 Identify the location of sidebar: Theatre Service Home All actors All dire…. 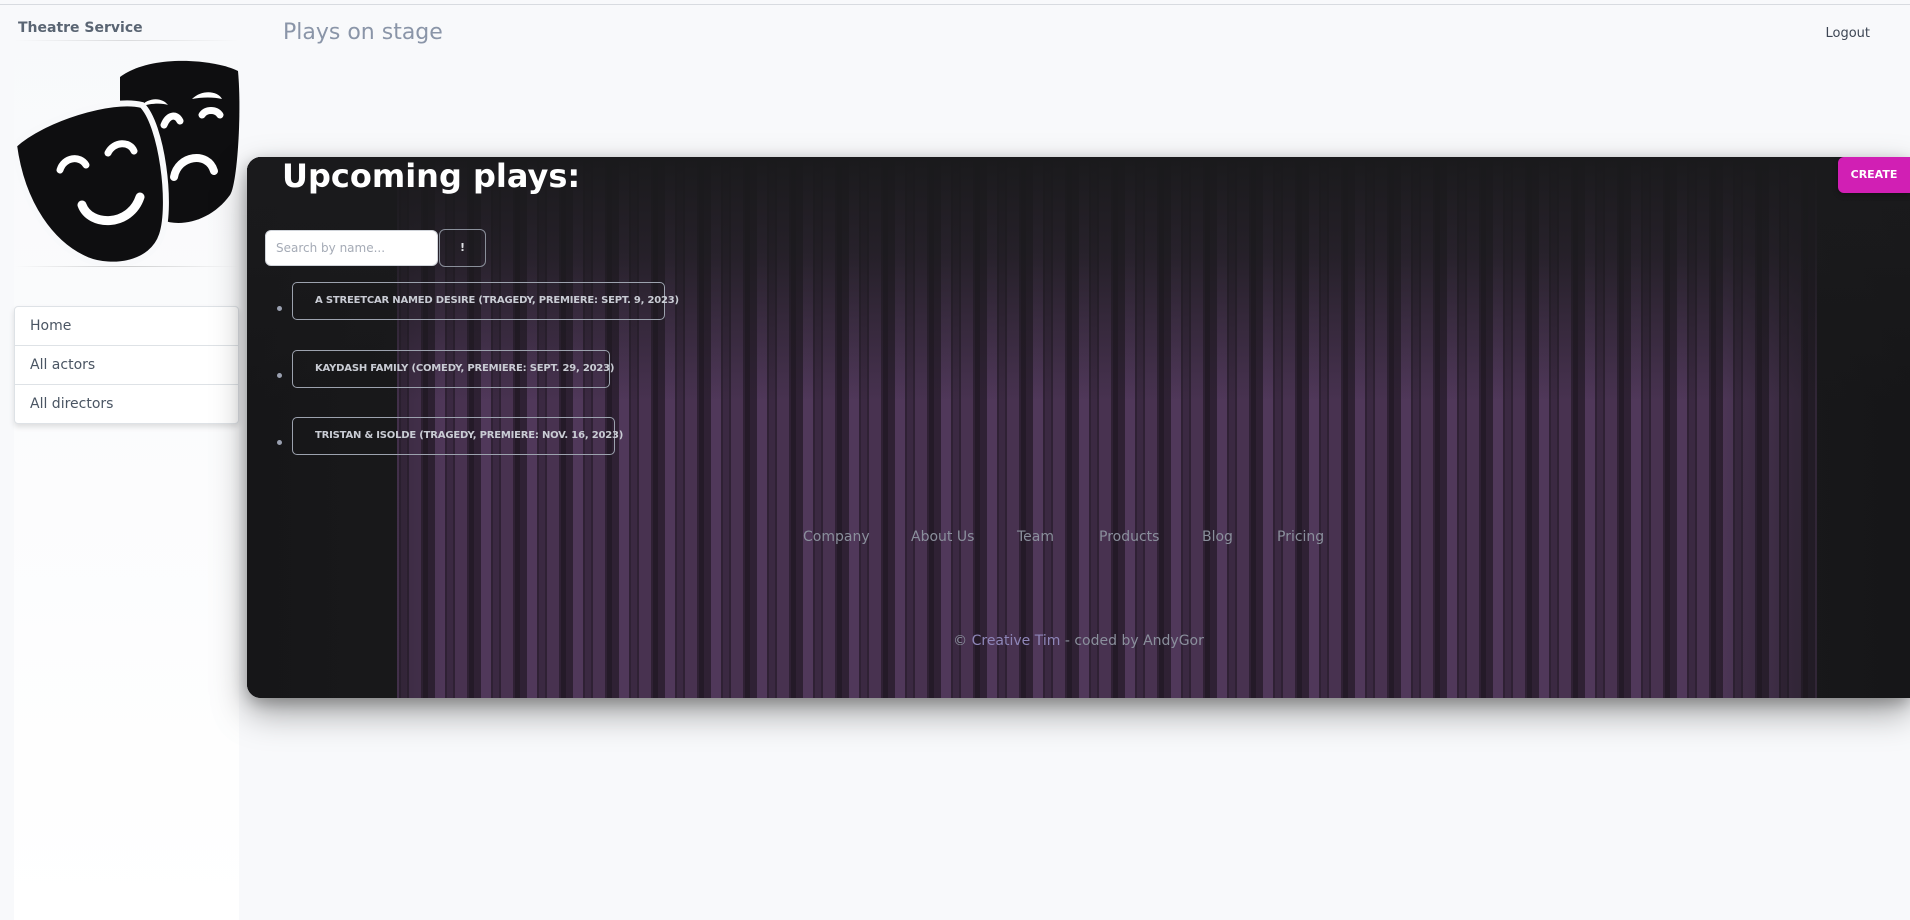
(126, 467).